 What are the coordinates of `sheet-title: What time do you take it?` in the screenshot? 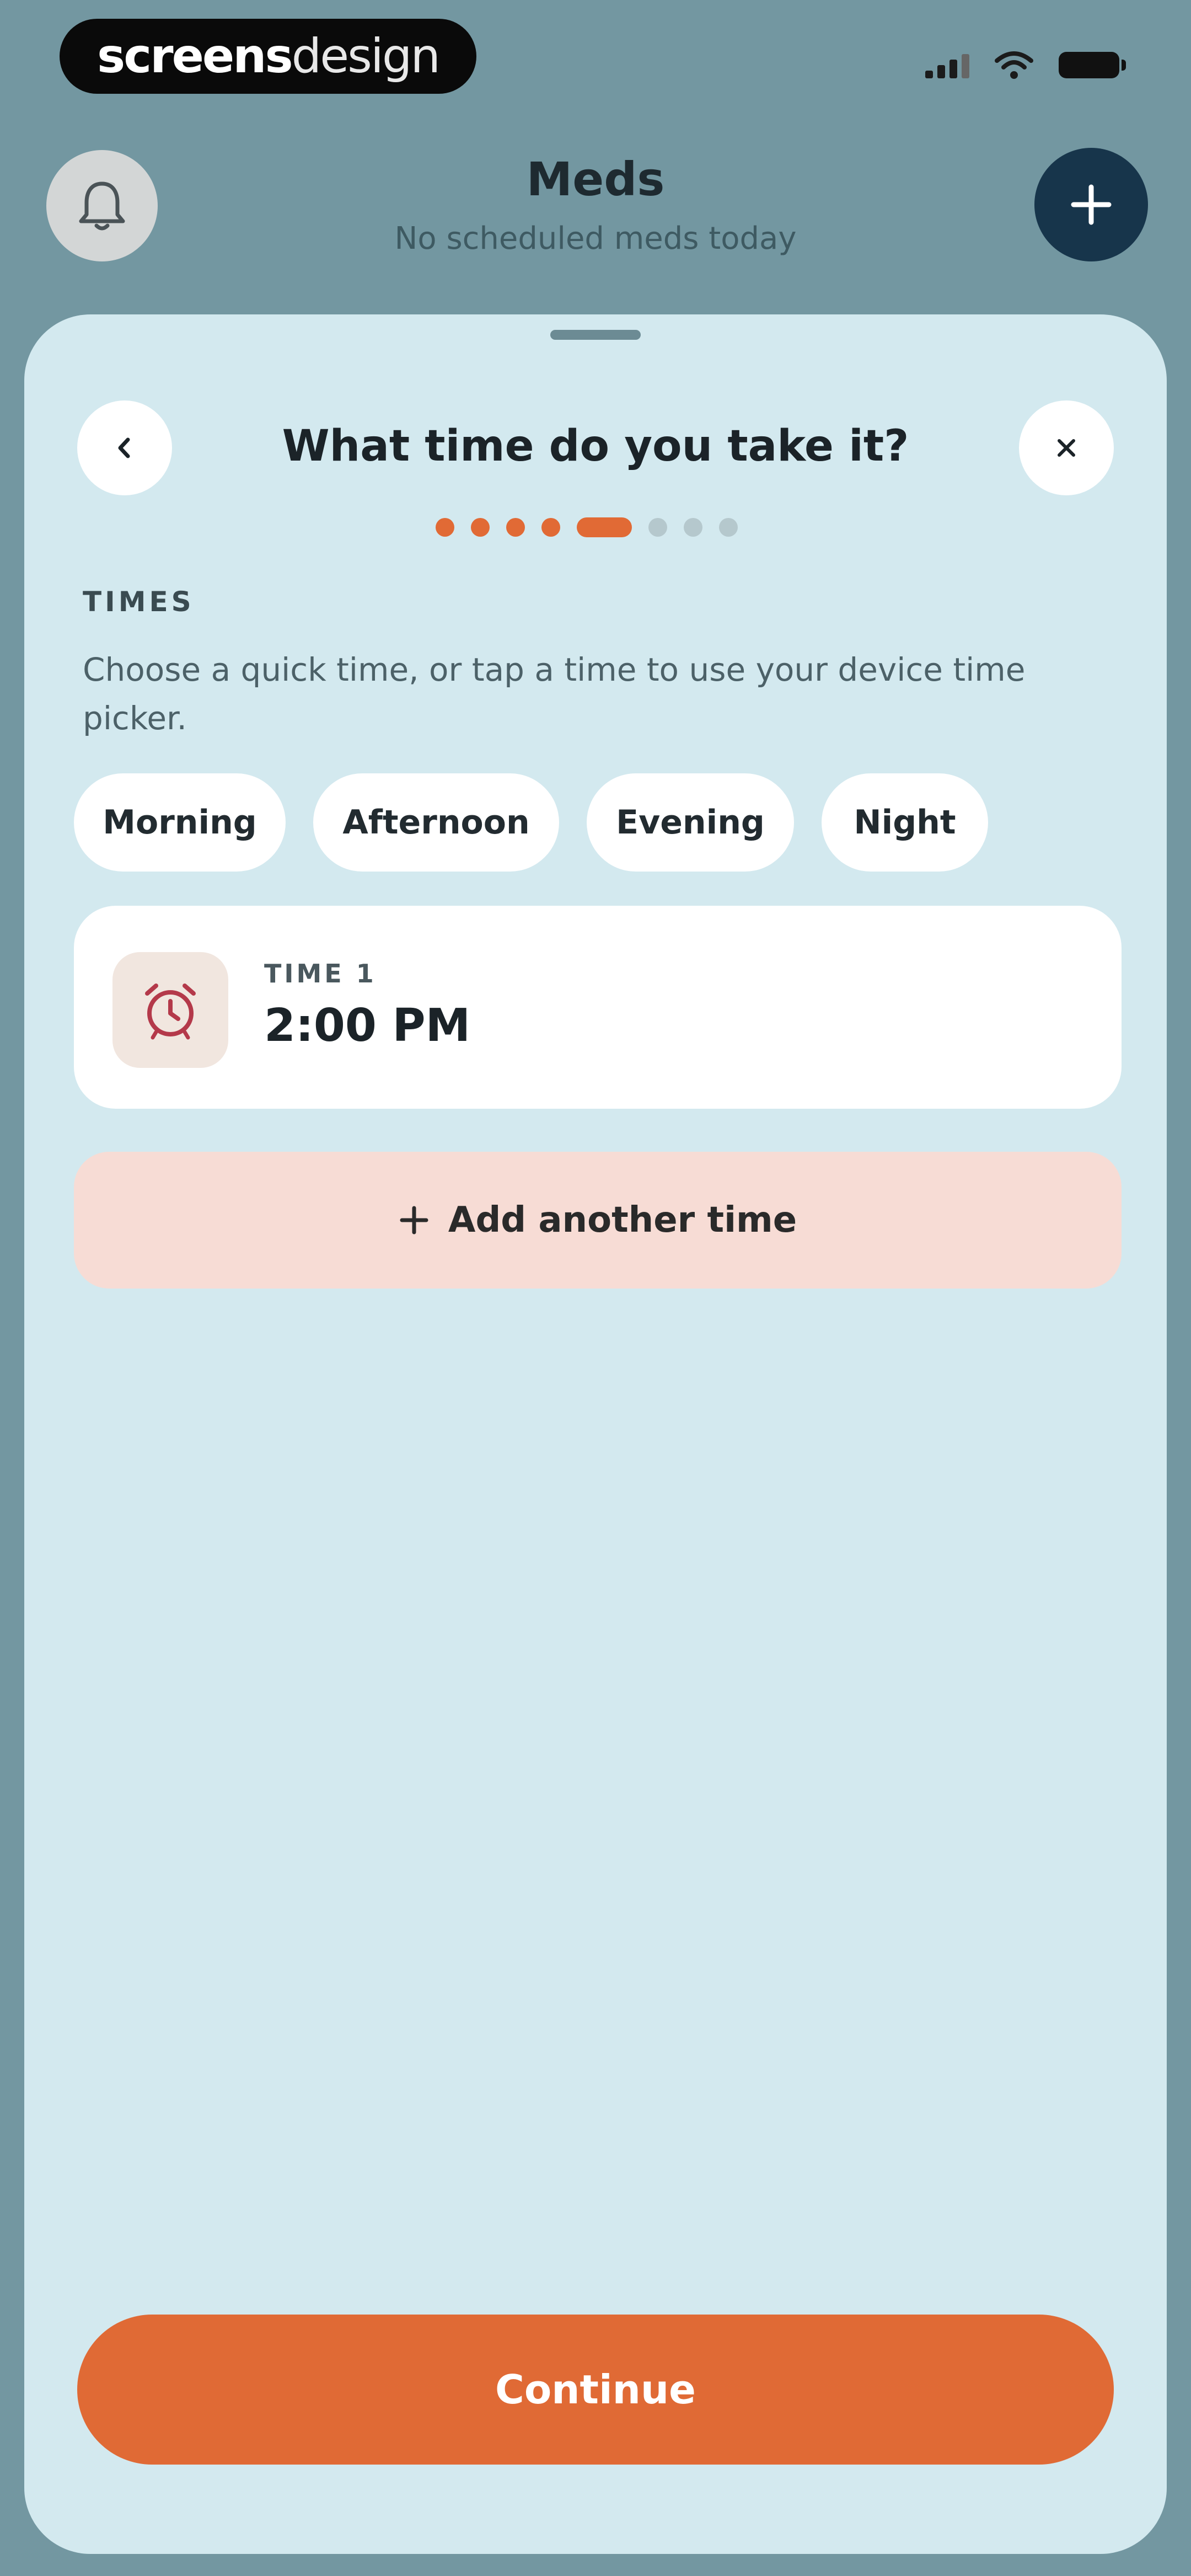 It's located at (595, 446).